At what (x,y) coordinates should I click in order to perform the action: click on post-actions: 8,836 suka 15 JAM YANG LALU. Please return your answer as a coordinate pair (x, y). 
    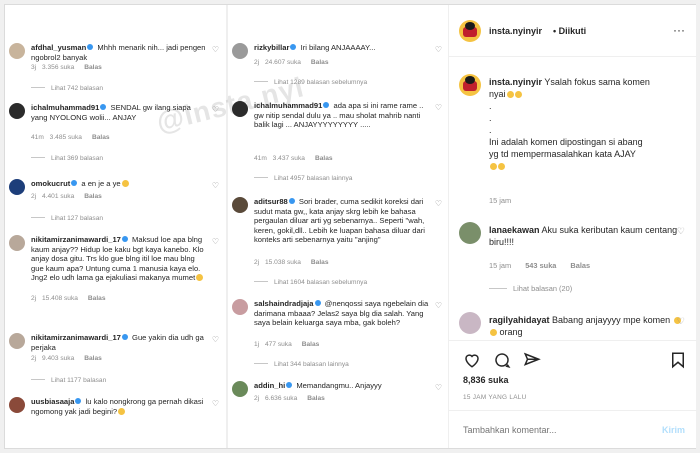
    Looking at the image, I should click on (573, 375).